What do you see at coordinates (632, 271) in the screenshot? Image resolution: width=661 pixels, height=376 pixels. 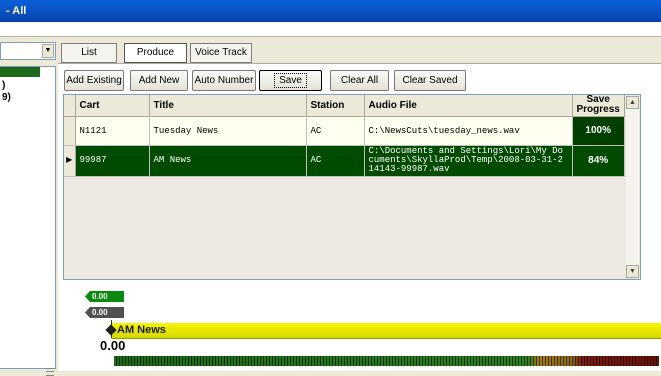 I see `scroll-down-icon: ▼` at bounding box center [632, 271].